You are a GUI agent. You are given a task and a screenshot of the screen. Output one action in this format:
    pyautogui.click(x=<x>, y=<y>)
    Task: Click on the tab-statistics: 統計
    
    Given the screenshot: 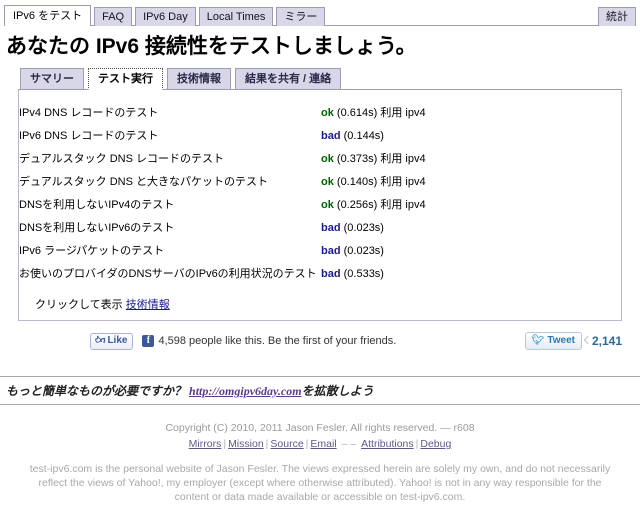 What is the action you would take?
    pyautogui.click(x=617, y=16)
    